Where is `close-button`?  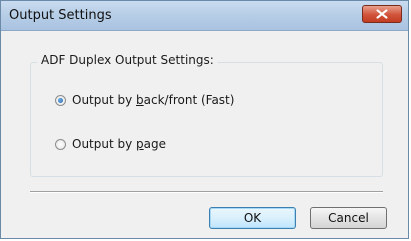 close-button is located at coordinates (382, 14).